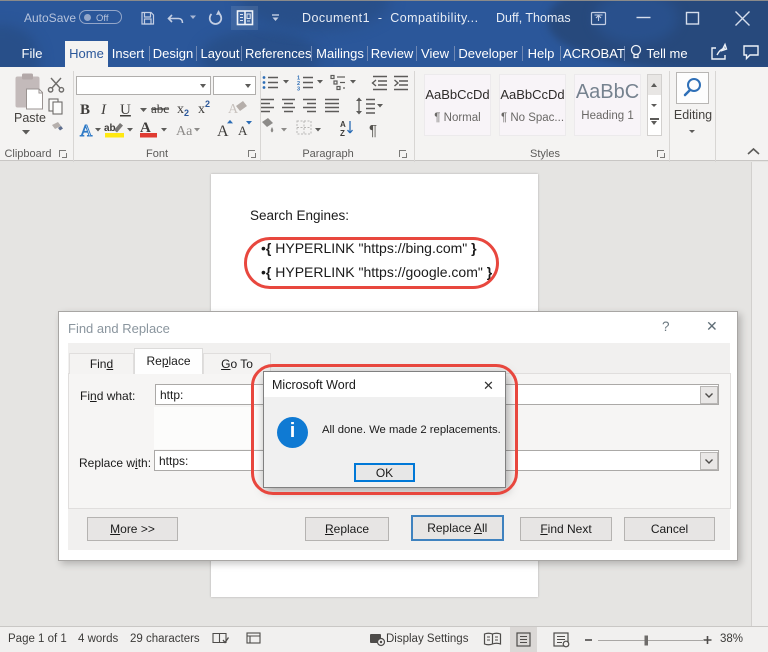 The image size is (768, 652). What do you see at coordinates (103, 110) in the screenshot?
I see `svg-text: I` at bounding box center [103, 110].